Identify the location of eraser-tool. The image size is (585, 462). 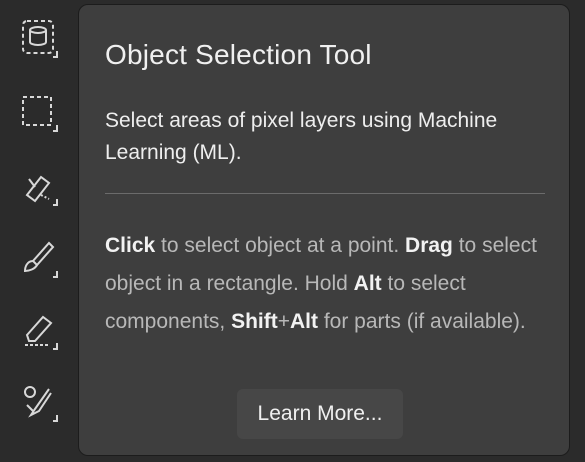
(39, 331).